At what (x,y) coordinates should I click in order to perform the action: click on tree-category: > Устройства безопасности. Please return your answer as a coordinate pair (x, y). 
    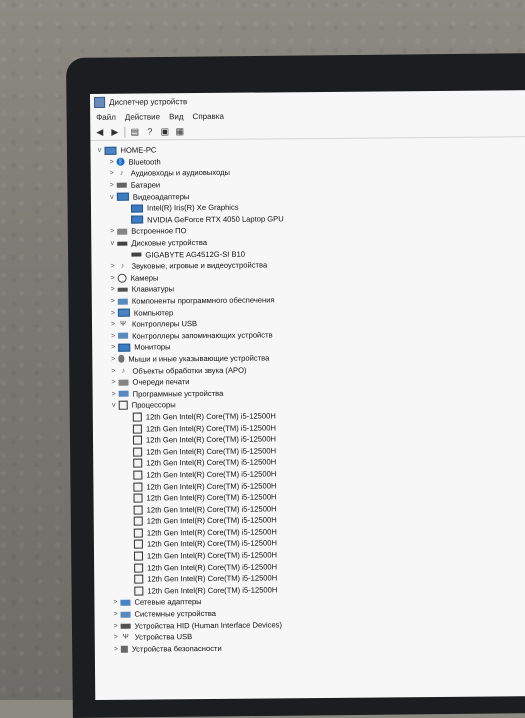
    Looking at the image, I should click on (312, 647).